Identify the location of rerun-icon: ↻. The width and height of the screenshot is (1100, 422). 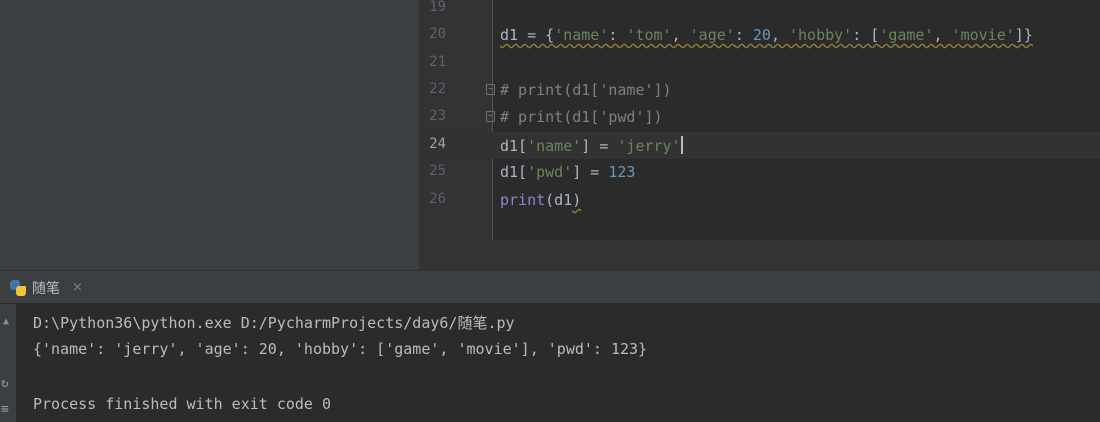
(5, 383).